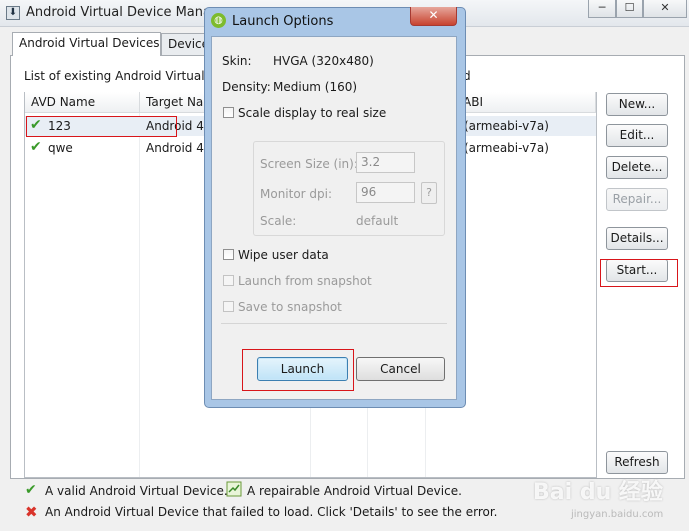 The width and height of the screenshot is (689, 531). I want to click on baidu-watermark: Bai du 经验, so click(598, 492).